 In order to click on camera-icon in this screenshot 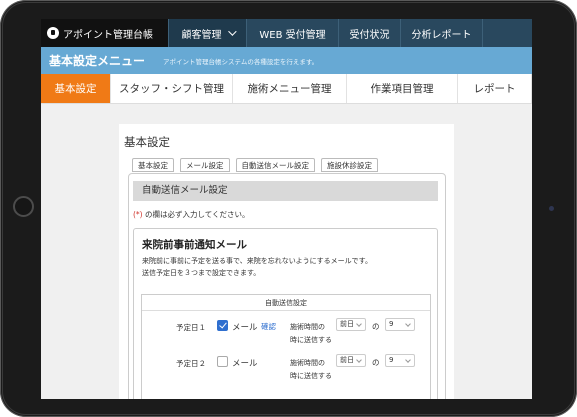, I will do `click(551, 208)`.